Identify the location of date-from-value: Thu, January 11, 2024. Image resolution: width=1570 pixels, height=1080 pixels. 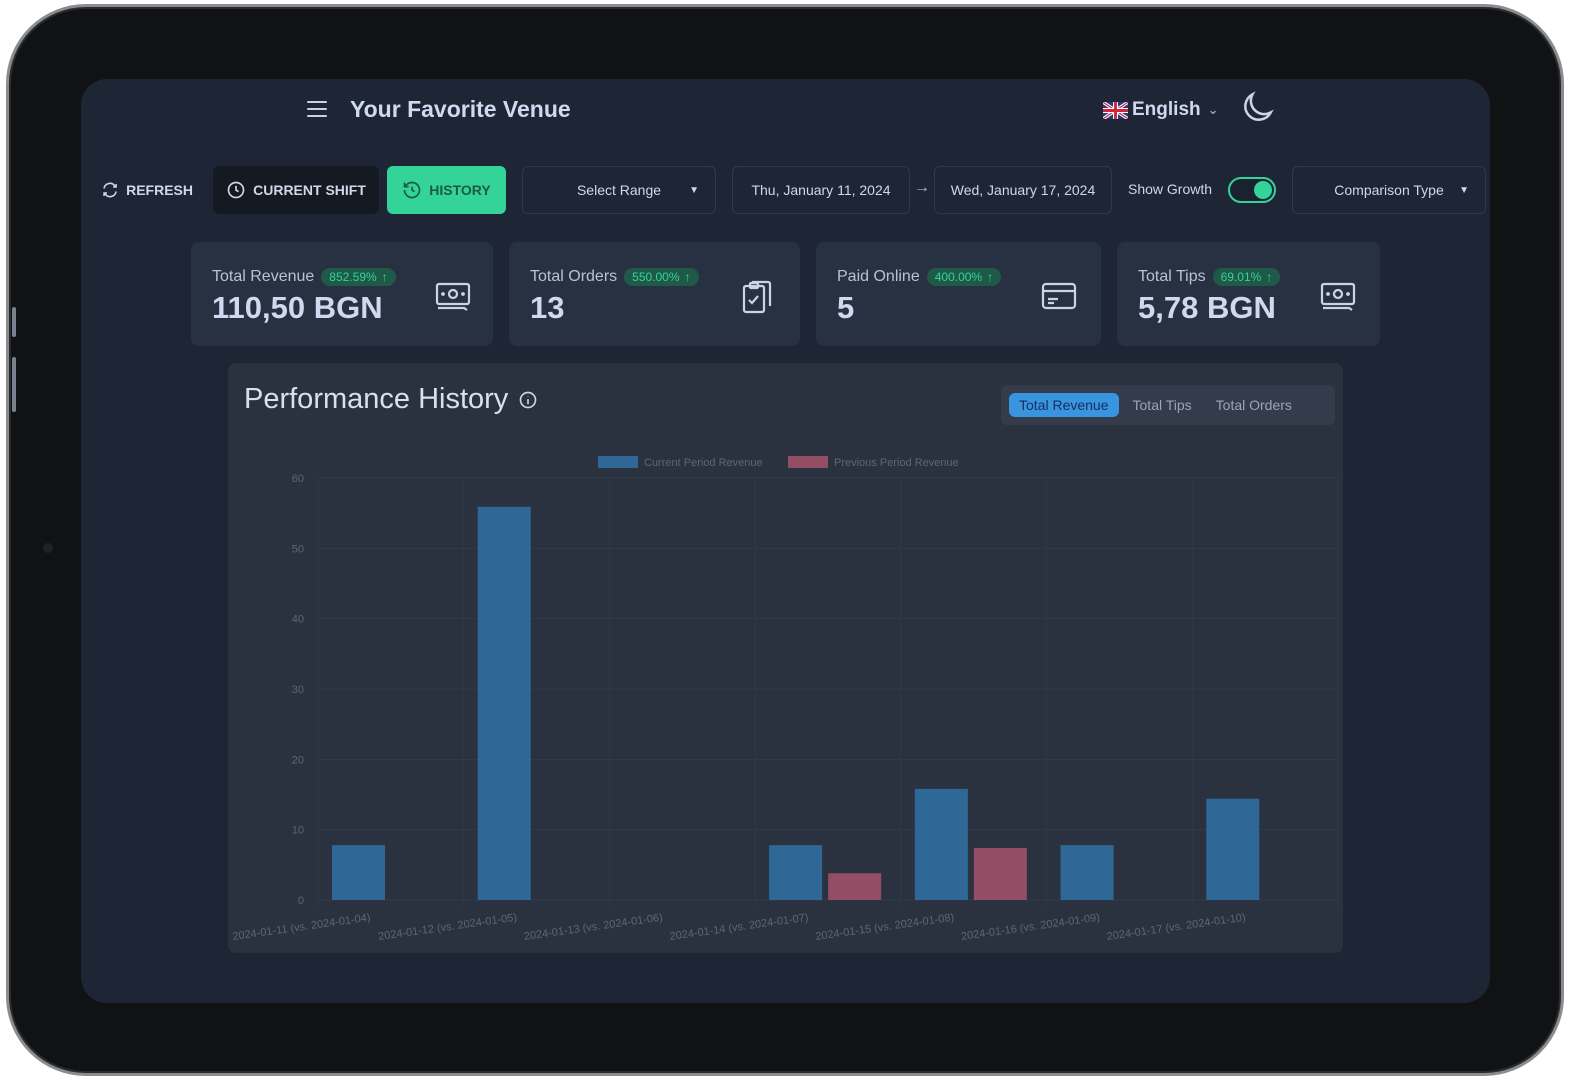
(821, 190).